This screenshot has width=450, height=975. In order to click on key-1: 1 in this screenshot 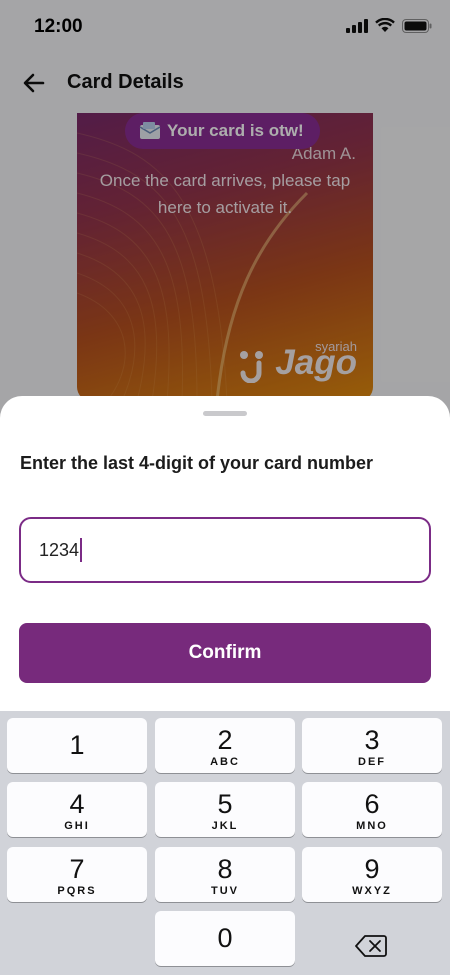, I will do `click(77, 745)`.